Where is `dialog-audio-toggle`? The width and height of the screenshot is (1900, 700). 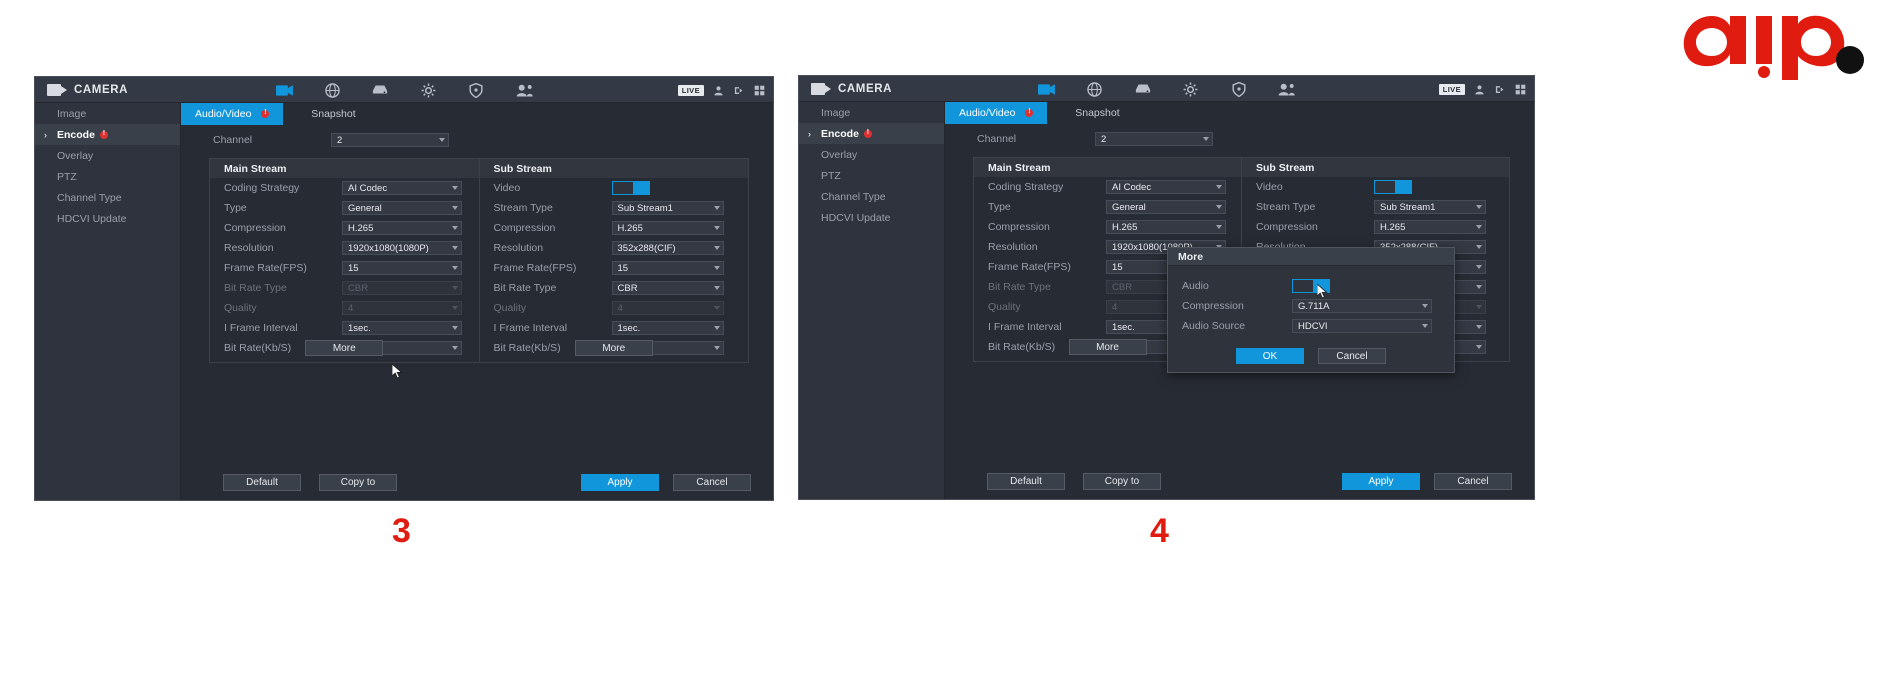
dialog-audio-toggle is located at coordinates (1311, 286).